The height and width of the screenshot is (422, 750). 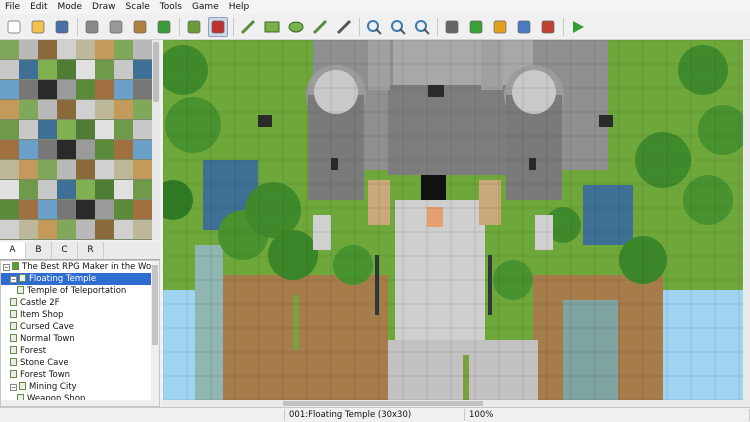 I want to click on map-tree-item: Forest Town, so click(x=77, y=375).